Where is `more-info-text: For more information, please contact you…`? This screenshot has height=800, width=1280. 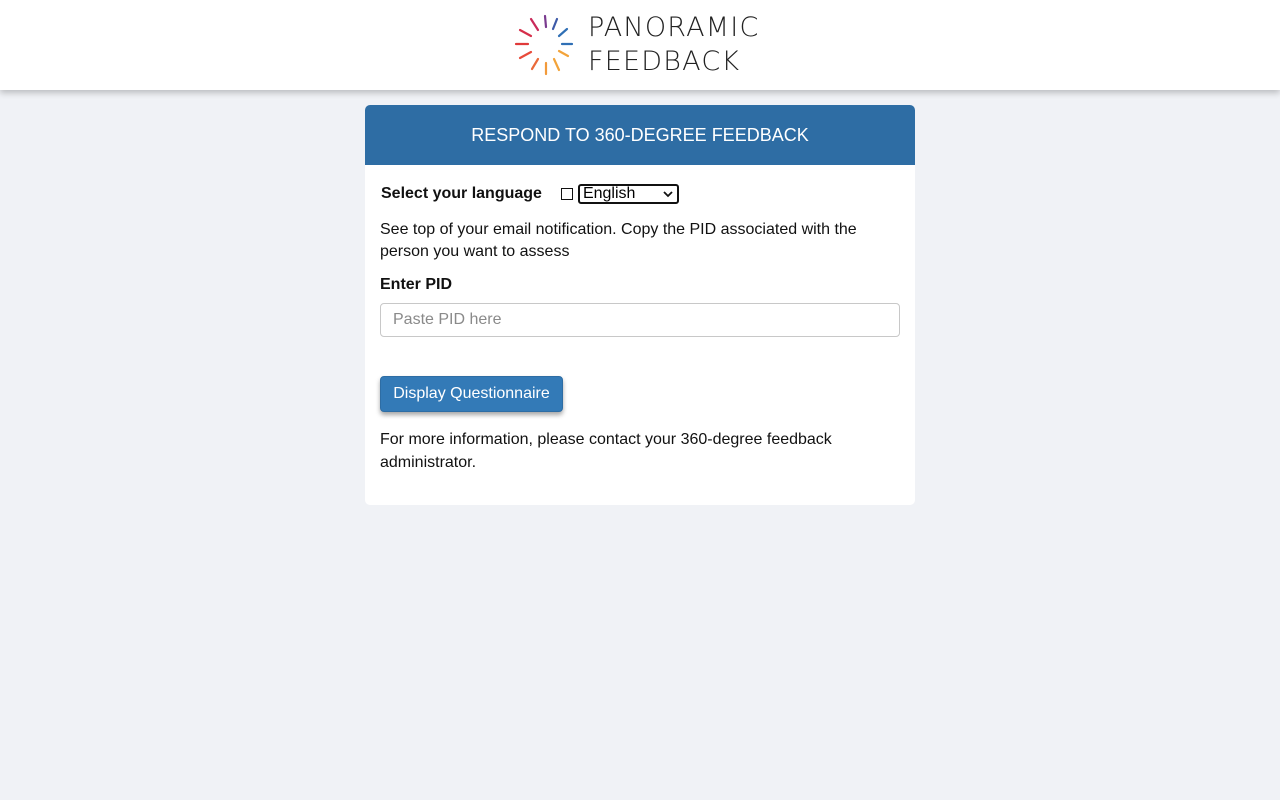
more-info-text: For more information, please contact you… is located at coordinates (606, 451).